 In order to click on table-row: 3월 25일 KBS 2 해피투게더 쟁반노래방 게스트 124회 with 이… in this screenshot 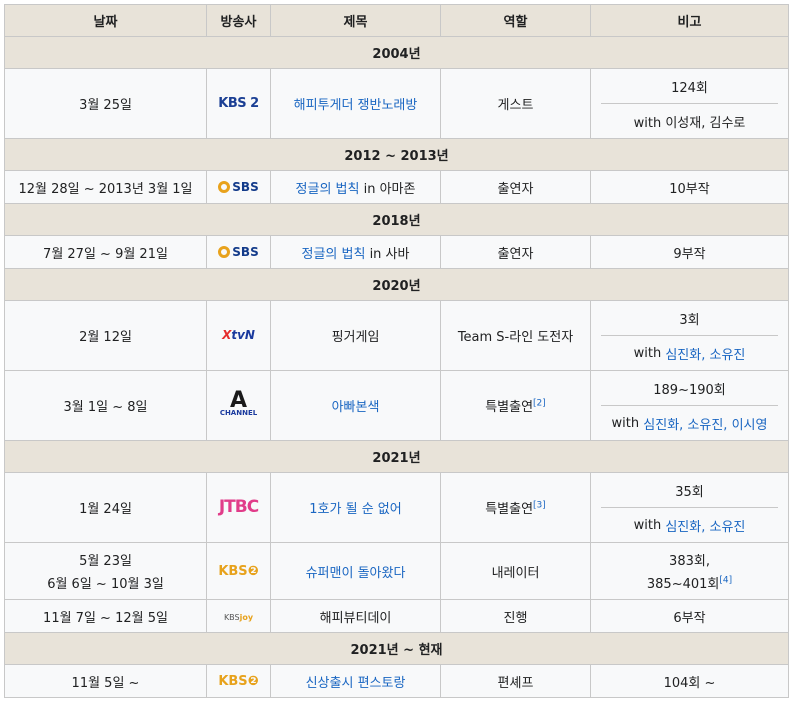, I will do `click(396, 103)`.